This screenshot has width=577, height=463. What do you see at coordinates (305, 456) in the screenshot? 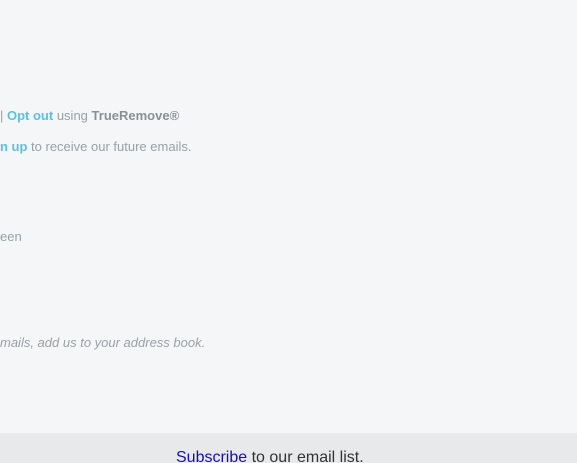
I see `subscribe-rest-text: to our email list.` at bounding box center [305, 456].